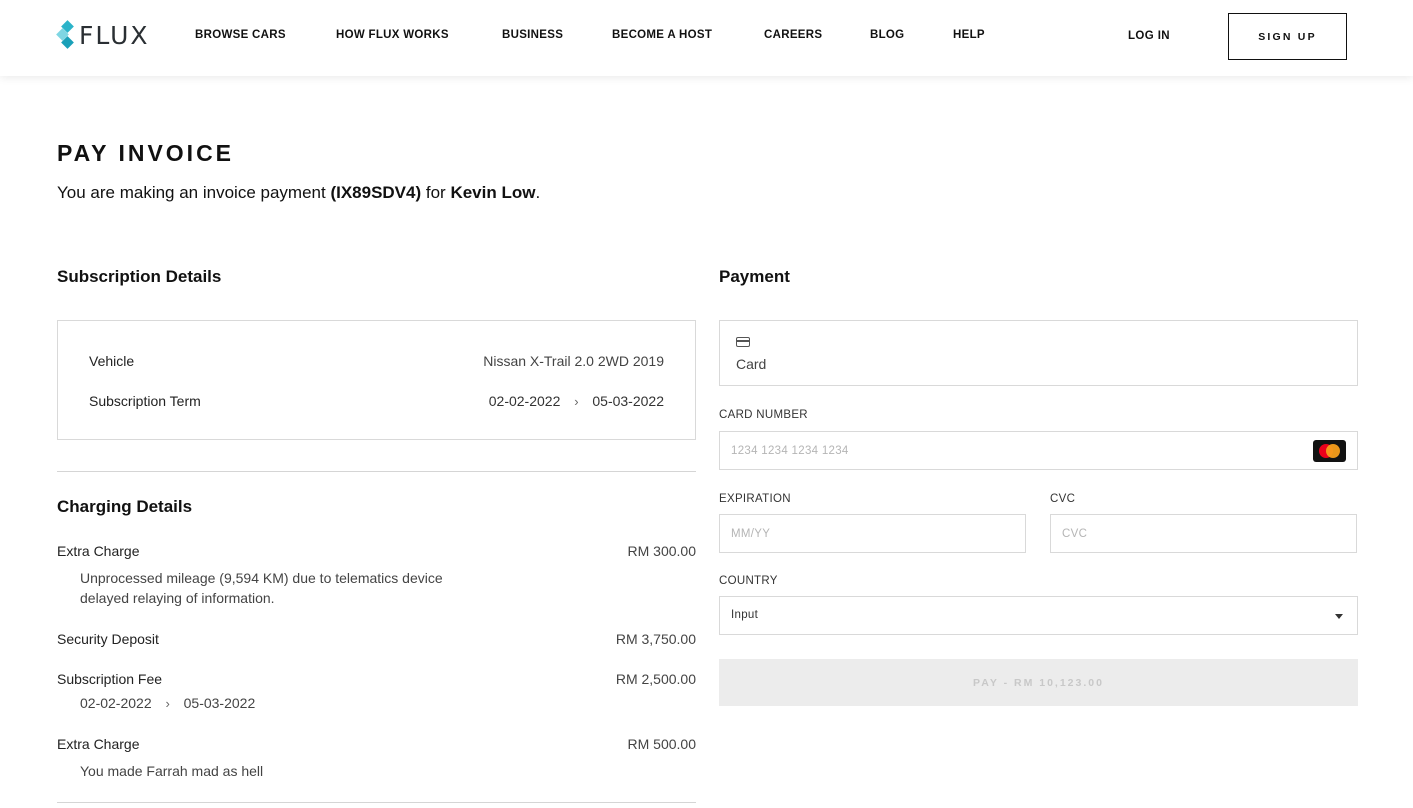  I want to click on nav-become-a-host: BECOME A HOST, so click(662, 35).